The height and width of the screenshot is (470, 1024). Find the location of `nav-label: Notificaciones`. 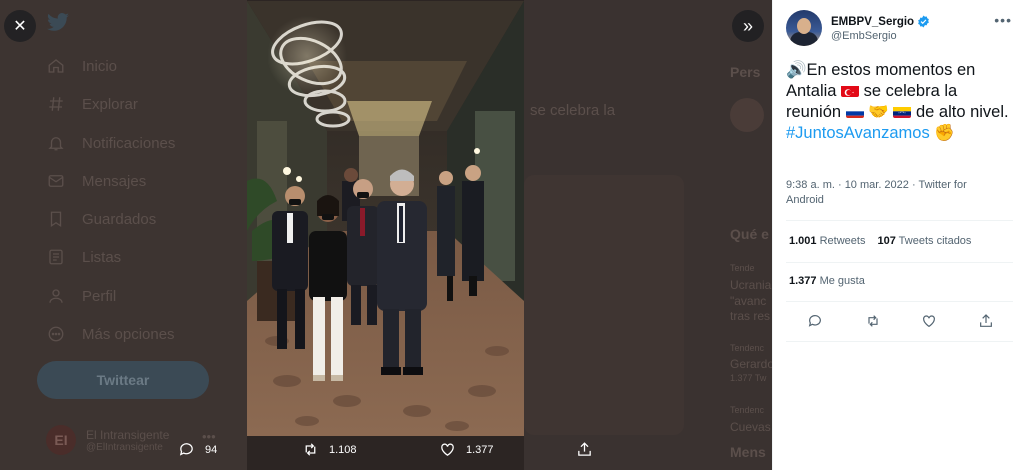

nav-label: Notificaciones is located at coordinates (129, 143).